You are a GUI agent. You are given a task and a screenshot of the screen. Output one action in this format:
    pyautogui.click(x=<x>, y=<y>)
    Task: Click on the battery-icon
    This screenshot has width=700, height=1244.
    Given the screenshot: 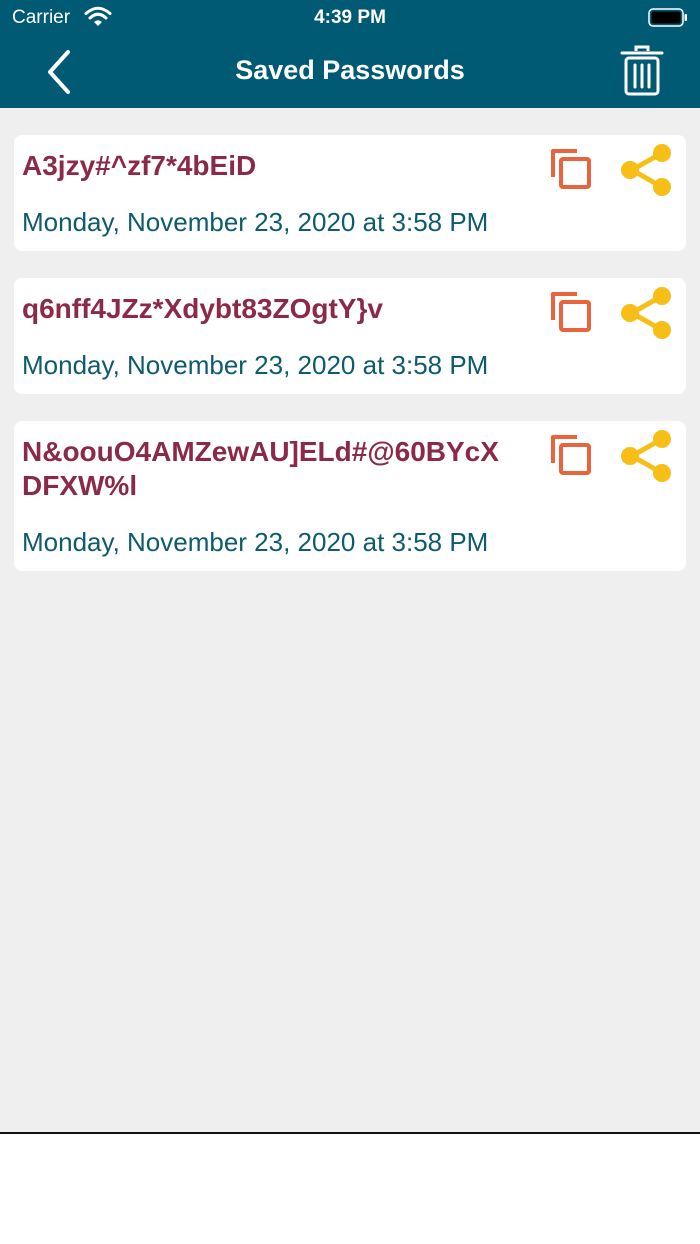 What is the action you would take?
    pyautogui.click(x=667, y=17)
    